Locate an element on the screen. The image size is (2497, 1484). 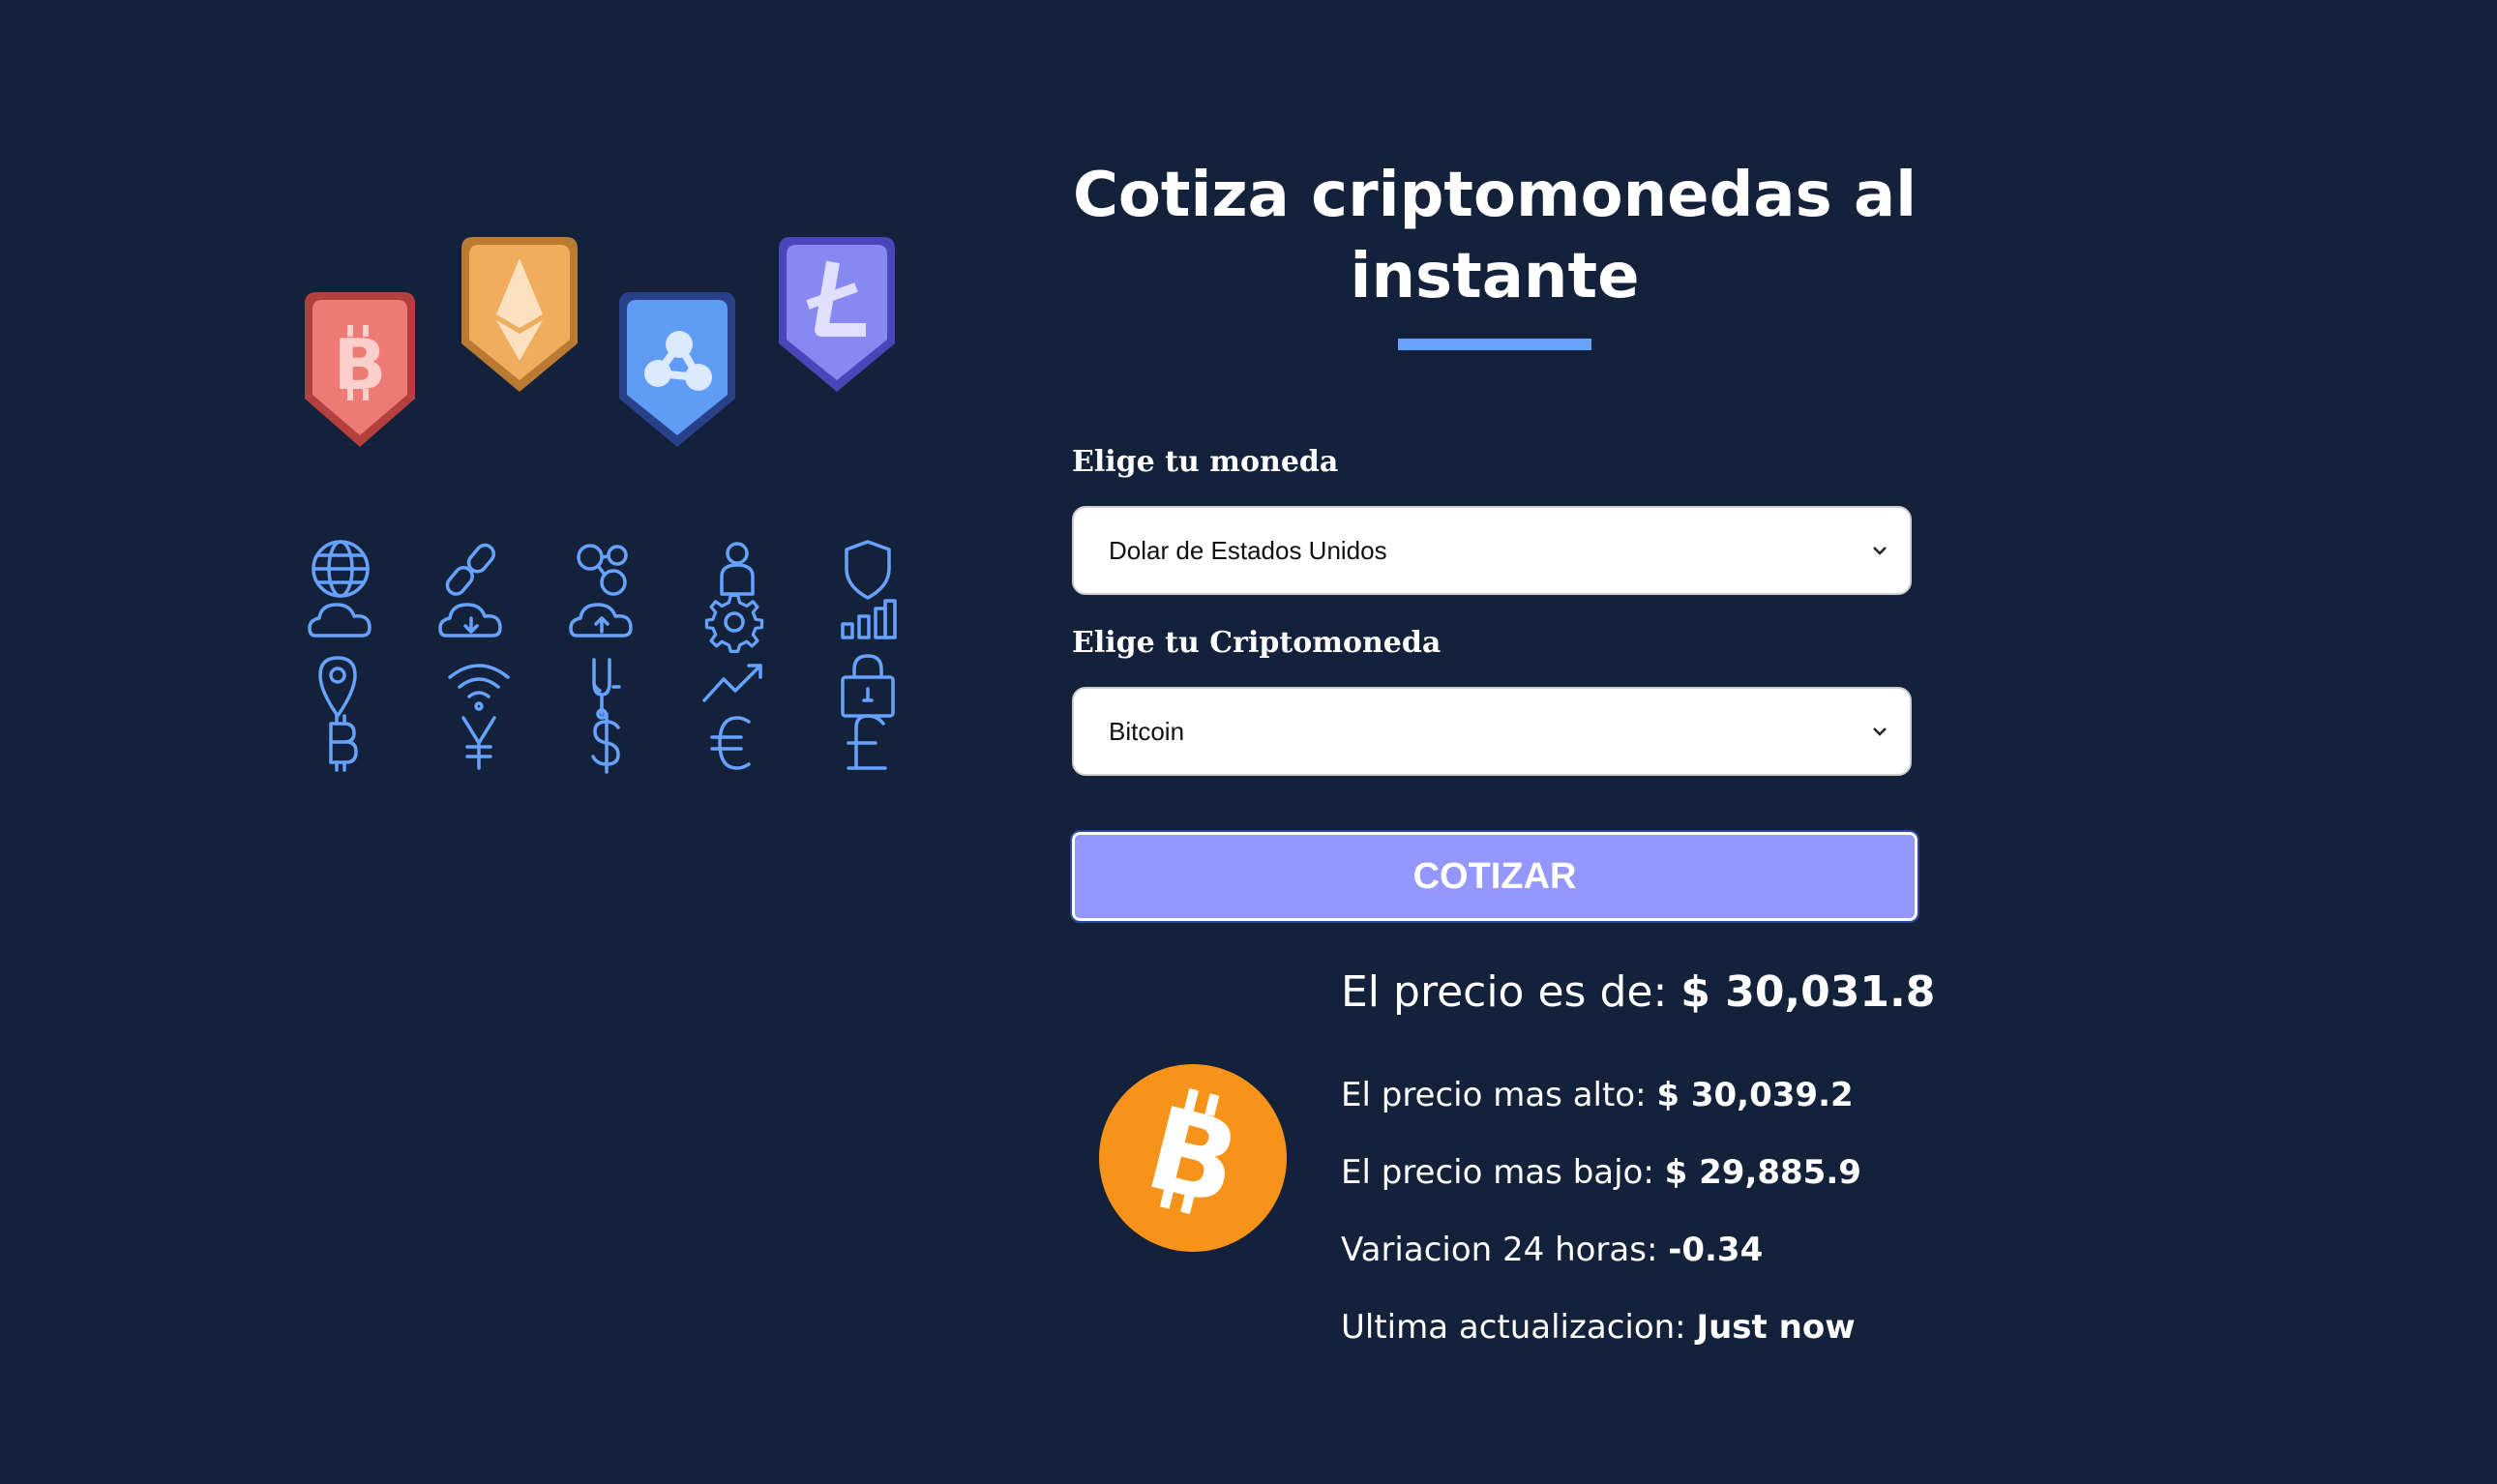
crypto-illustration: B is located at coordinates (609, 561).